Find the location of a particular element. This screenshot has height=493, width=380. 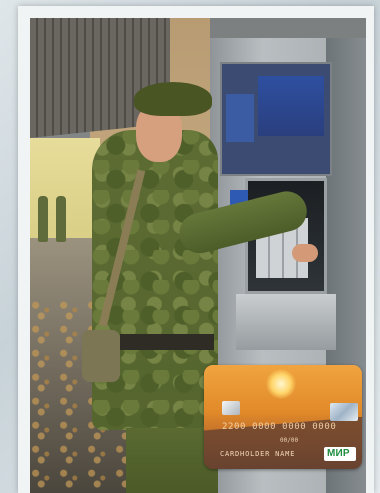

atm-shelf is located at coordinates (286, 322).